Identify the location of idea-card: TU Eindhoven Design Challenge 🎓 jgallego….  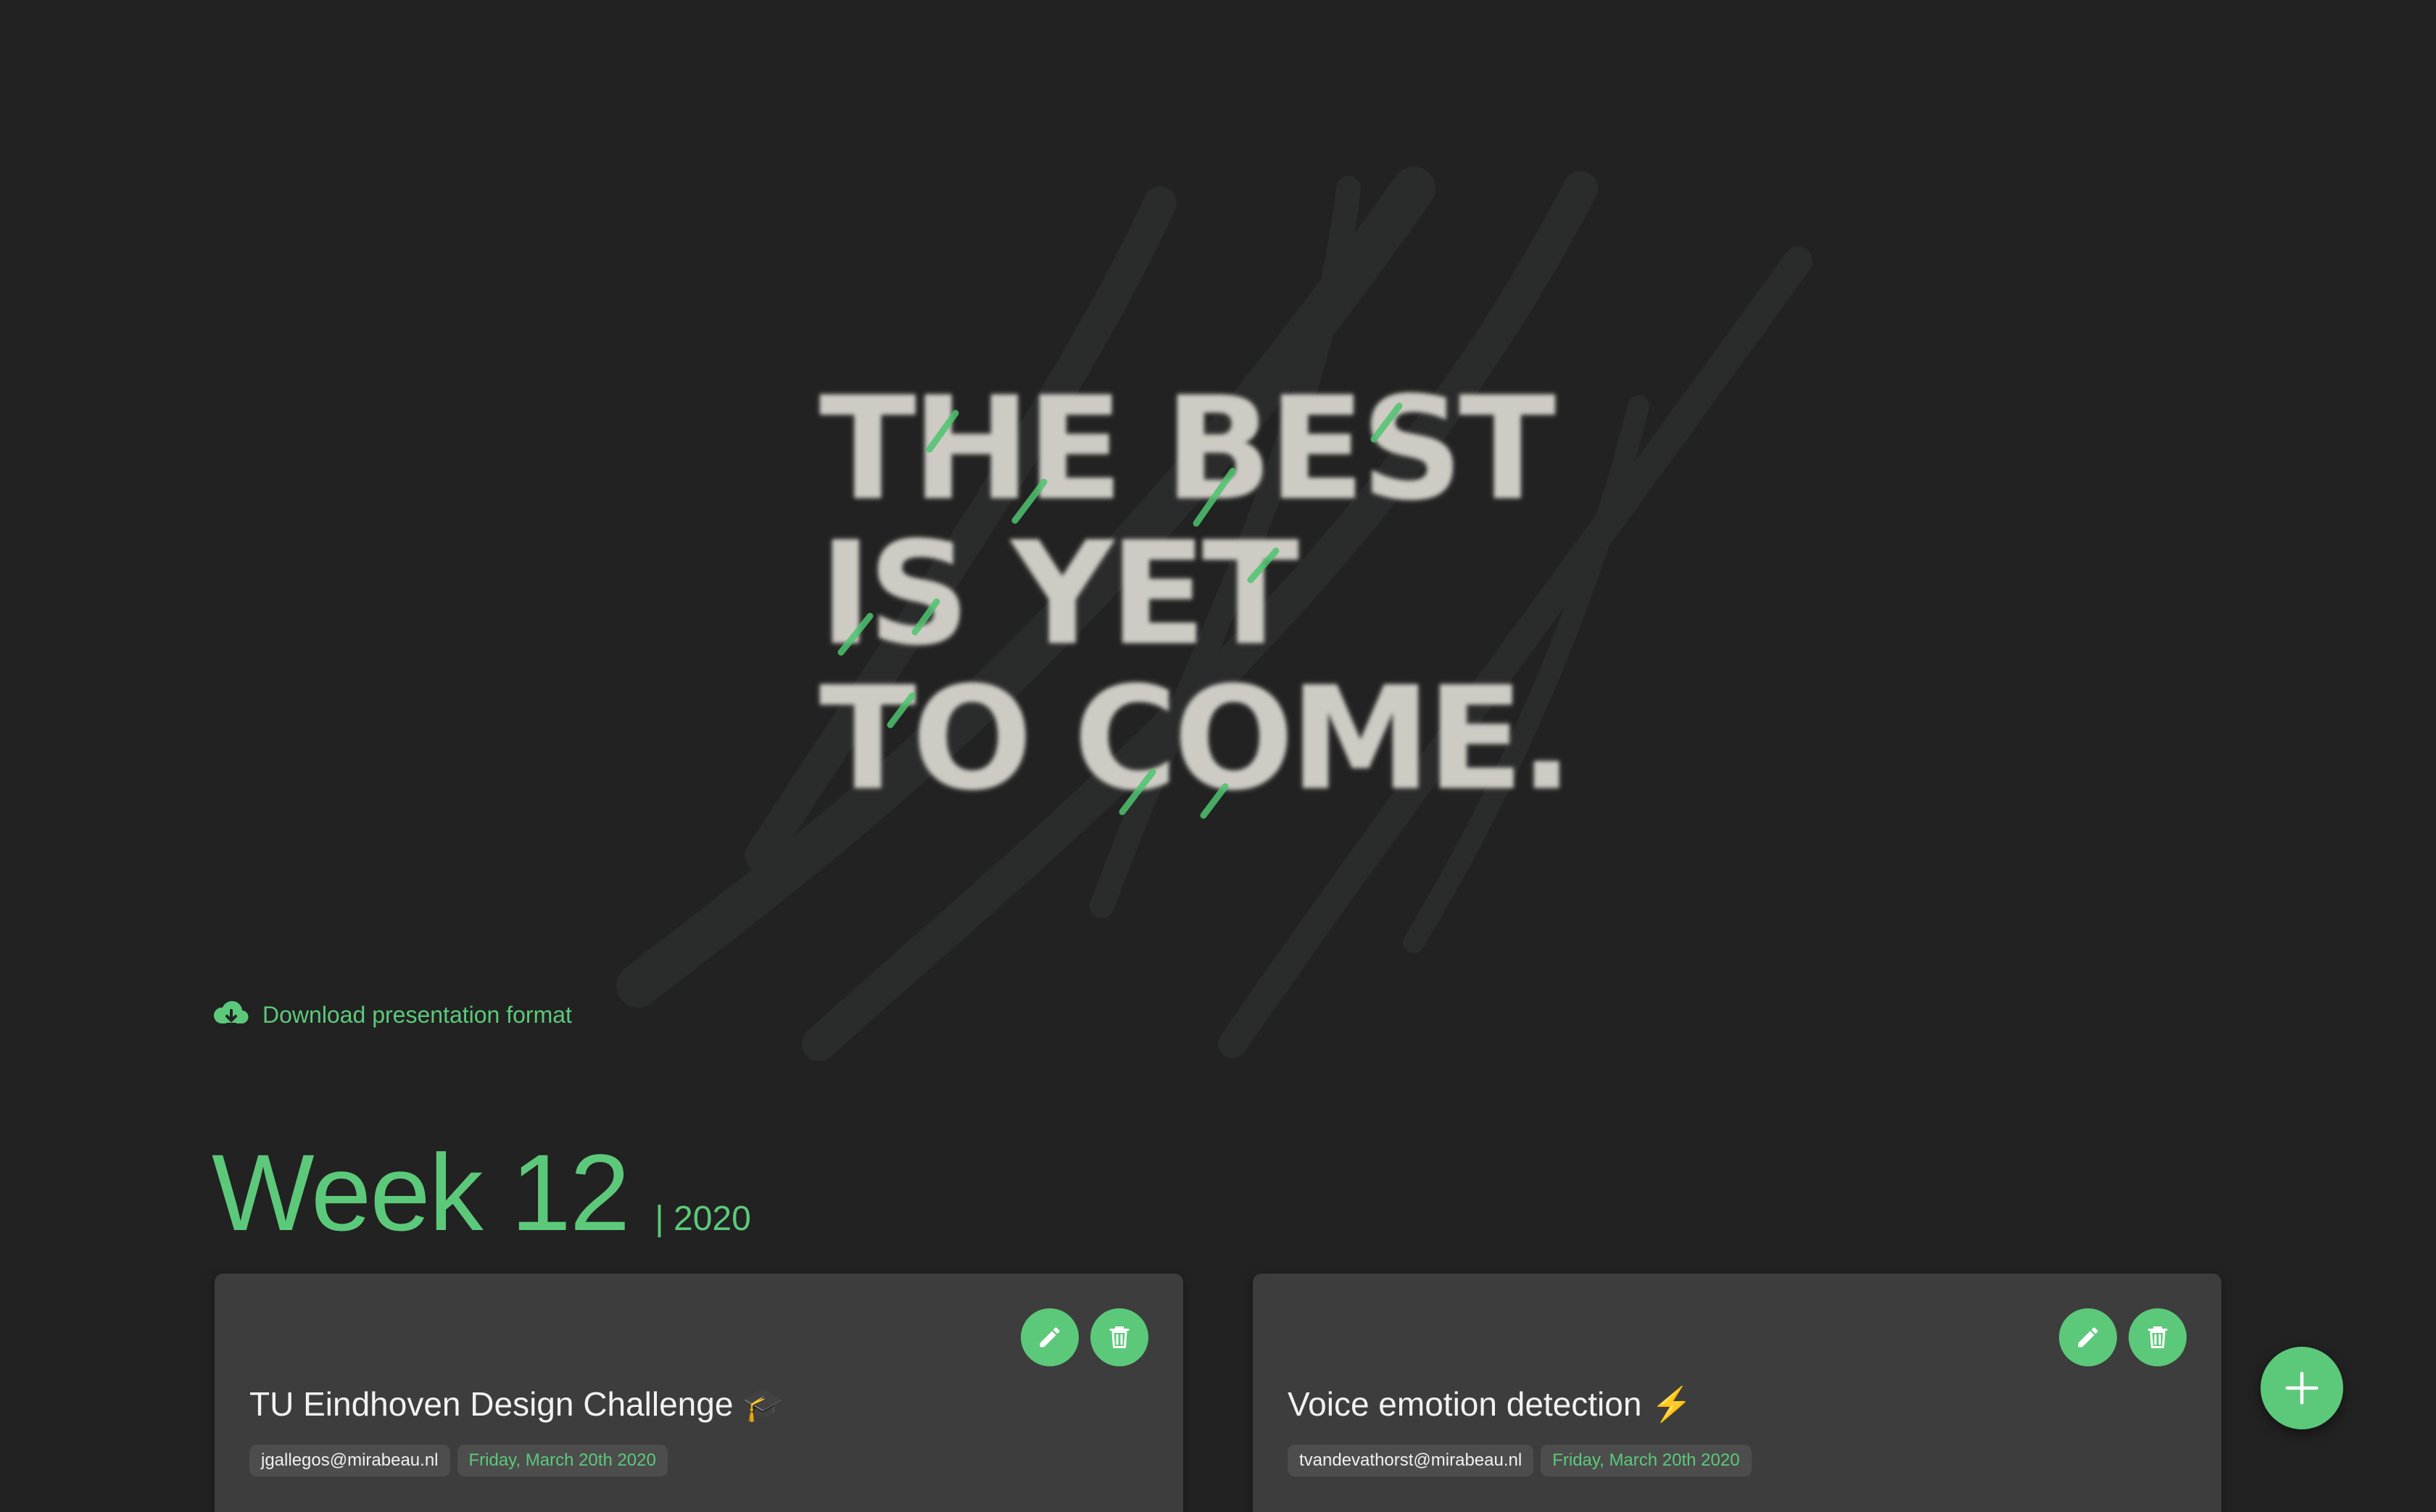
(699, 1393).